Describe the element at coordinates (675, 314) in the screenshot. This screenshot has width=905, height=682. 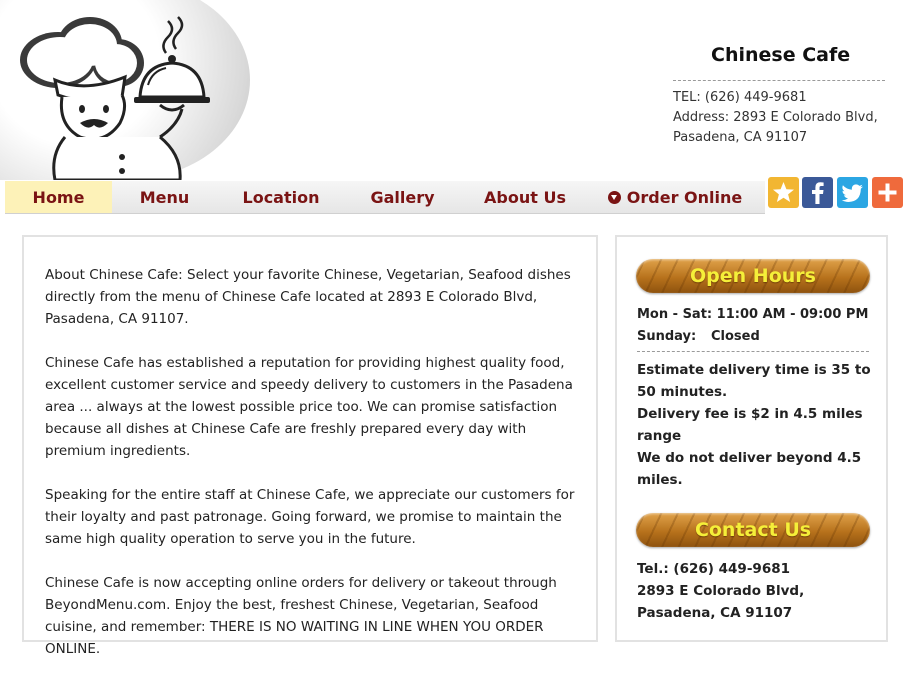
I see `hours-days: Mon - Sat:` at that location.